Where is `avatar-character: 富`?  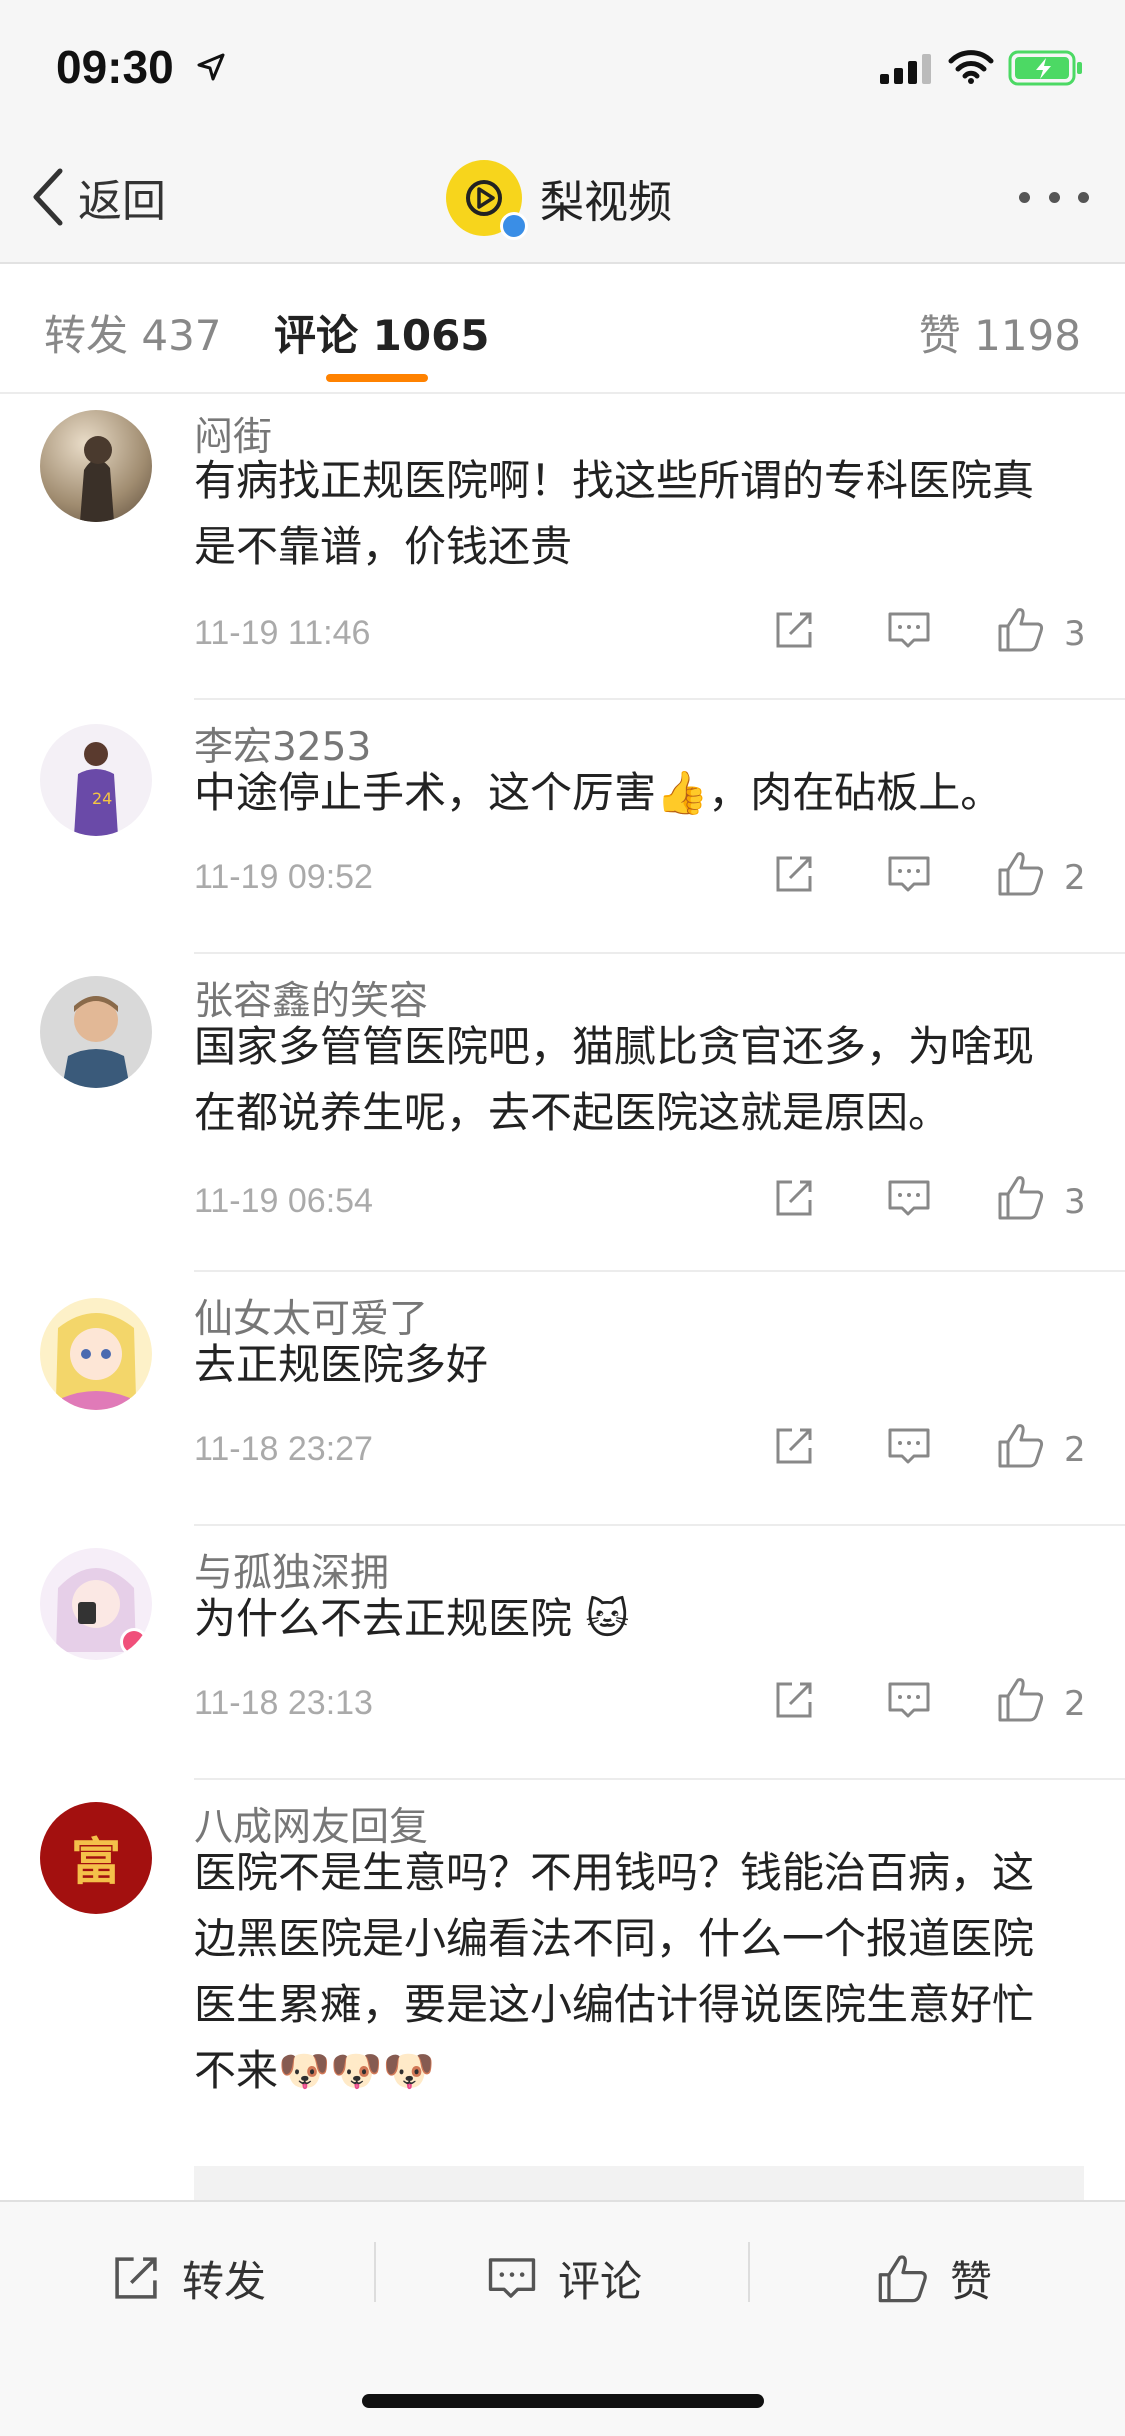 avatar-character: 富 is located at coordinates (96, 1861).